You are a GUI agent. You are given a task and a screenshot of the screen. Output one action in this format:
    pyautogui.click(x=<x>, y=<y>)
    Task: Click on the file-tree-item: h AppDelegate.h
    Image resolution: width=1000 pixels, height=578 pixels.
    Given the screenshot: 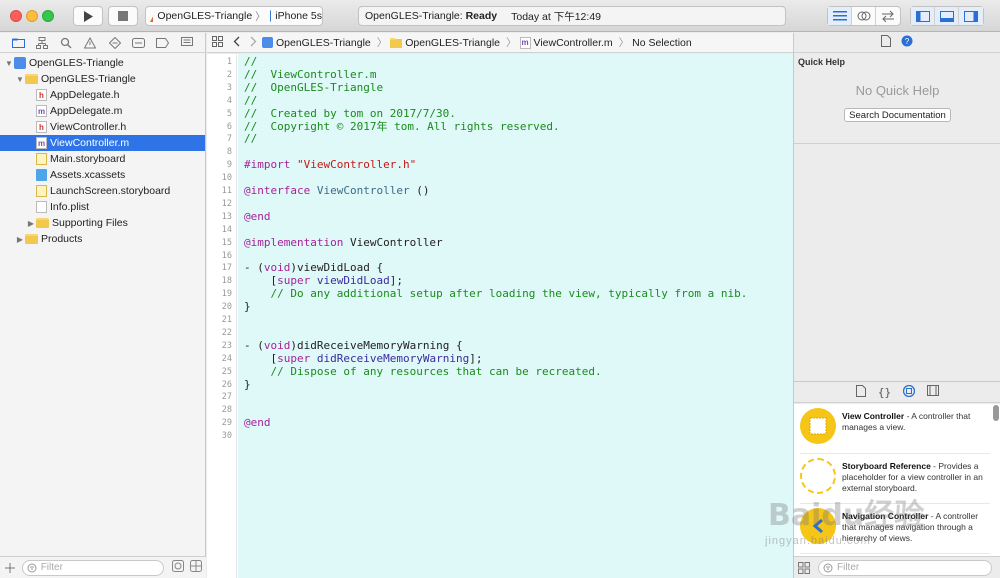 What is the action you would take?
    pyautogui.click(x=102, y=95)
    